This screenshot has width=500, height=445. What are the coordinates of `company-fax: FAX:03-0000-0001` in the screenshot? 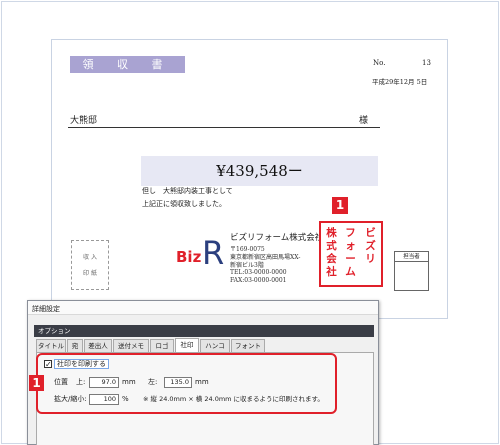 It's located at (258, 280).